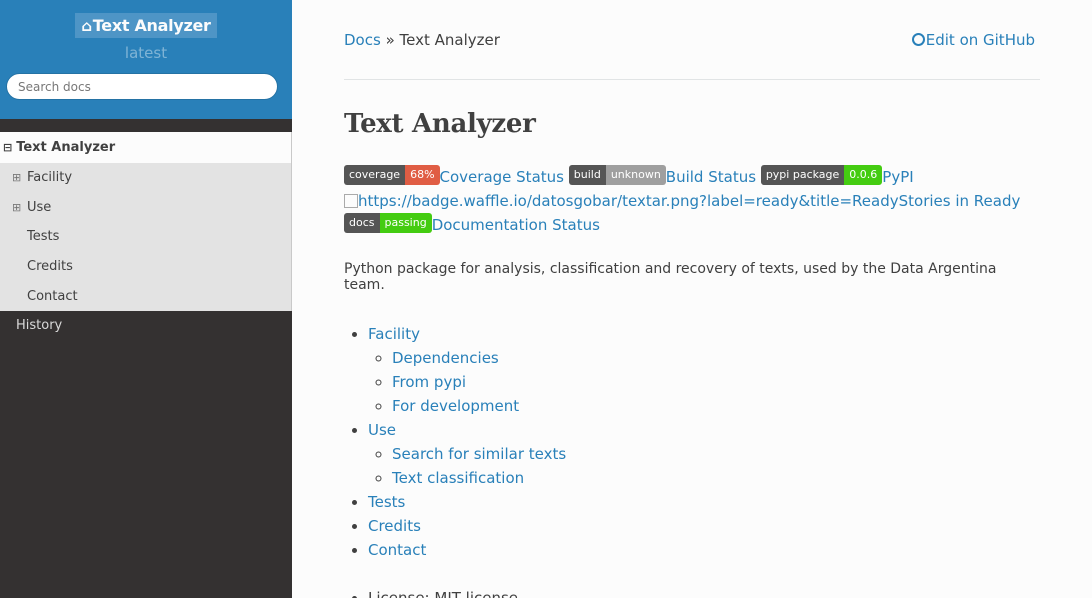 The width and height of the screenshot is (1092, 598). What do you see at coordinates (704, 550) in the screenshot?
I see `list-item: Contact` at bounding box center [704, 550].